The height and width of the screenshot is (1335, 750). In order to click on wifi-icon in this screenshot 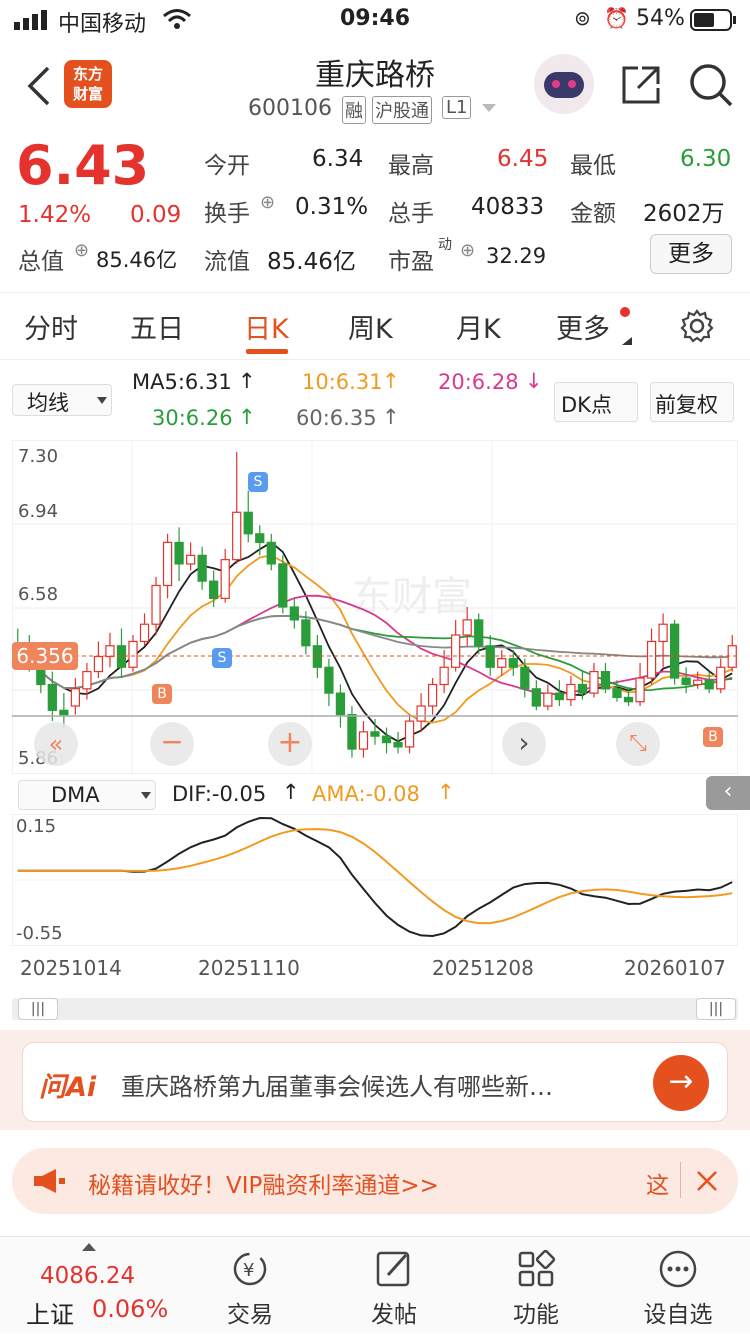, I will do `click(177, 19)`.